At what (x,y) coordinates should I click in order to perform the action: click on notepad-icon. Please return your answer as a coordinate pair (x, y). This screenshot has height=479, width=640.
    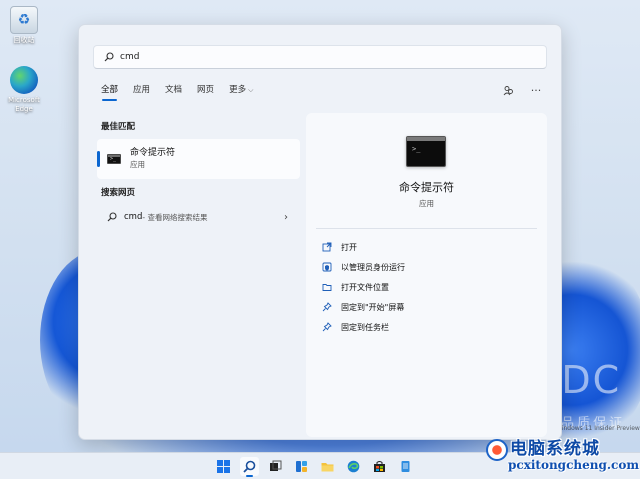
    Looking at the image, I should click on (405, 466).